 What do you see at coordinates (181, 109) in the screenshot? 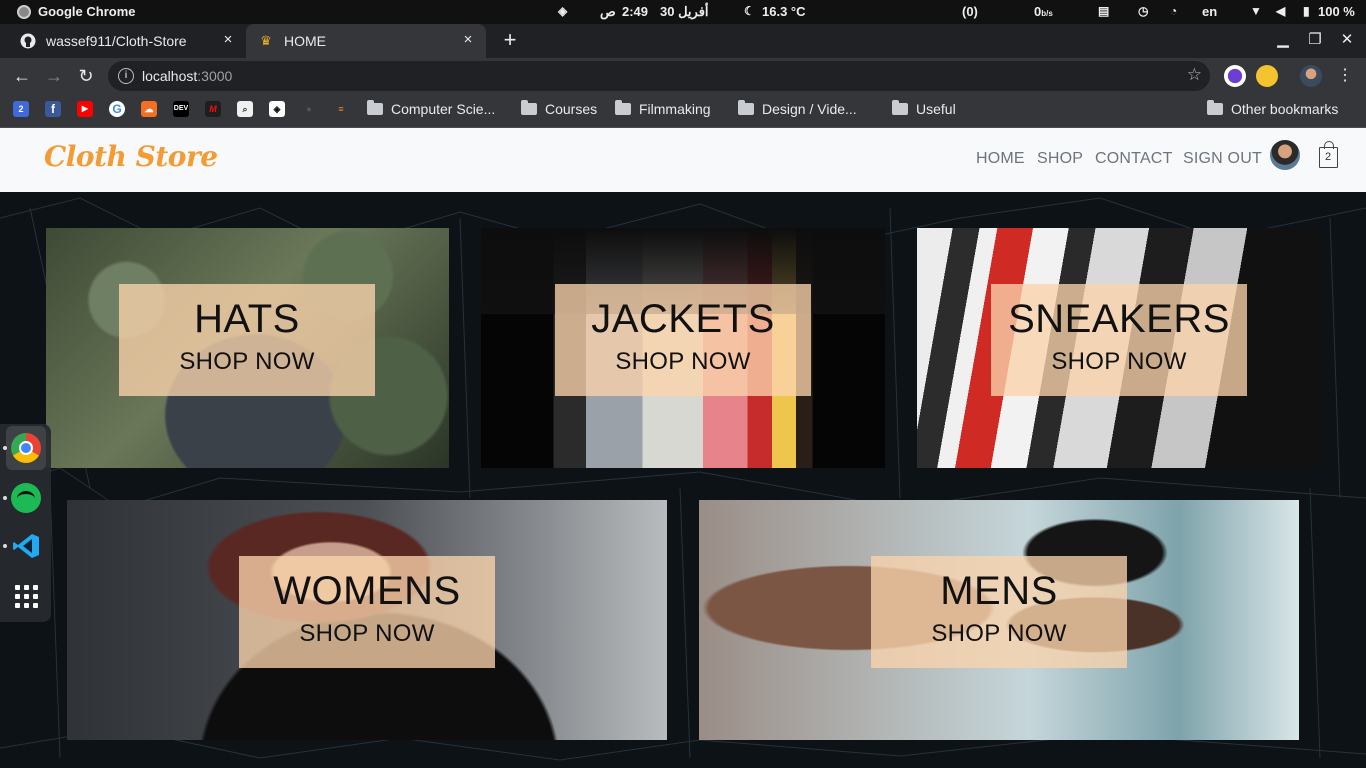
I see `dev-bookmark-icon: DEV` at bounding box center [181, 109].